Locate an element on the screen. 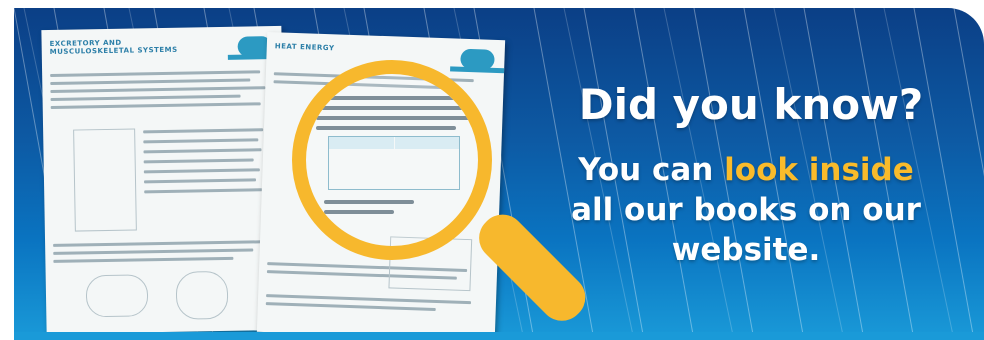  body-line-1-prefix: You can is located at coordinates (651, 170).